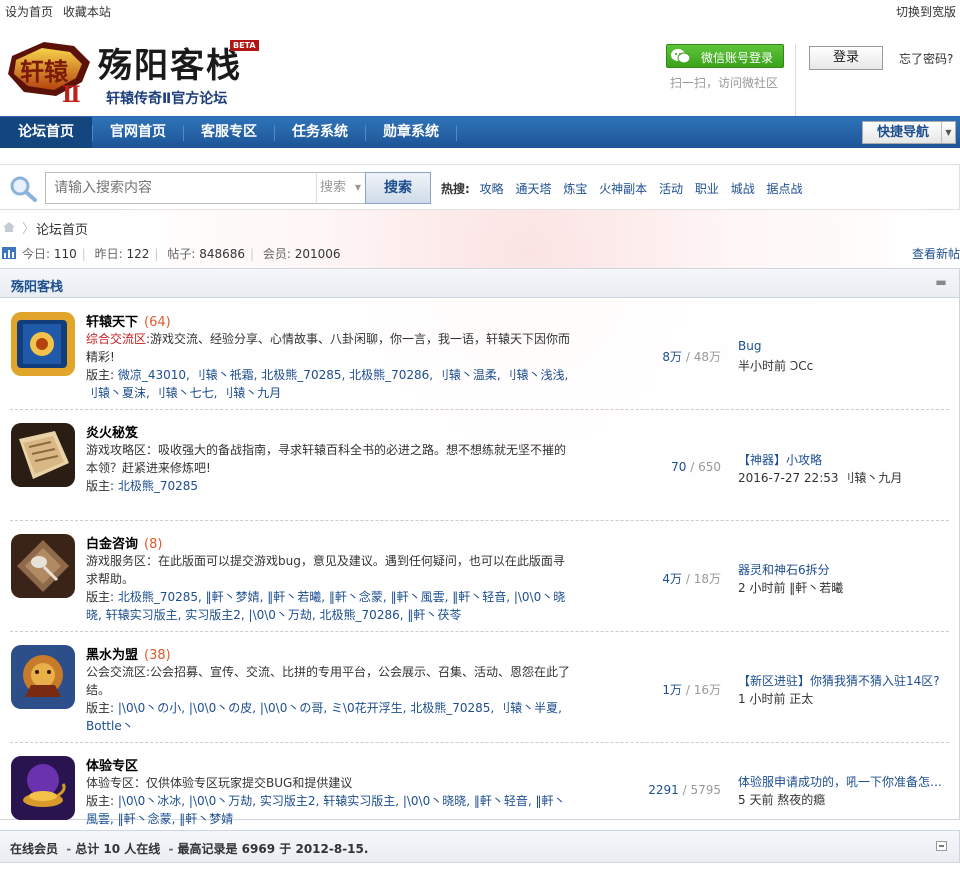 The image size is (960, 873). Describe the element at coordinates (320, 132) in the screenshot. I see `nav-quest-system: 任务系统` at that location.